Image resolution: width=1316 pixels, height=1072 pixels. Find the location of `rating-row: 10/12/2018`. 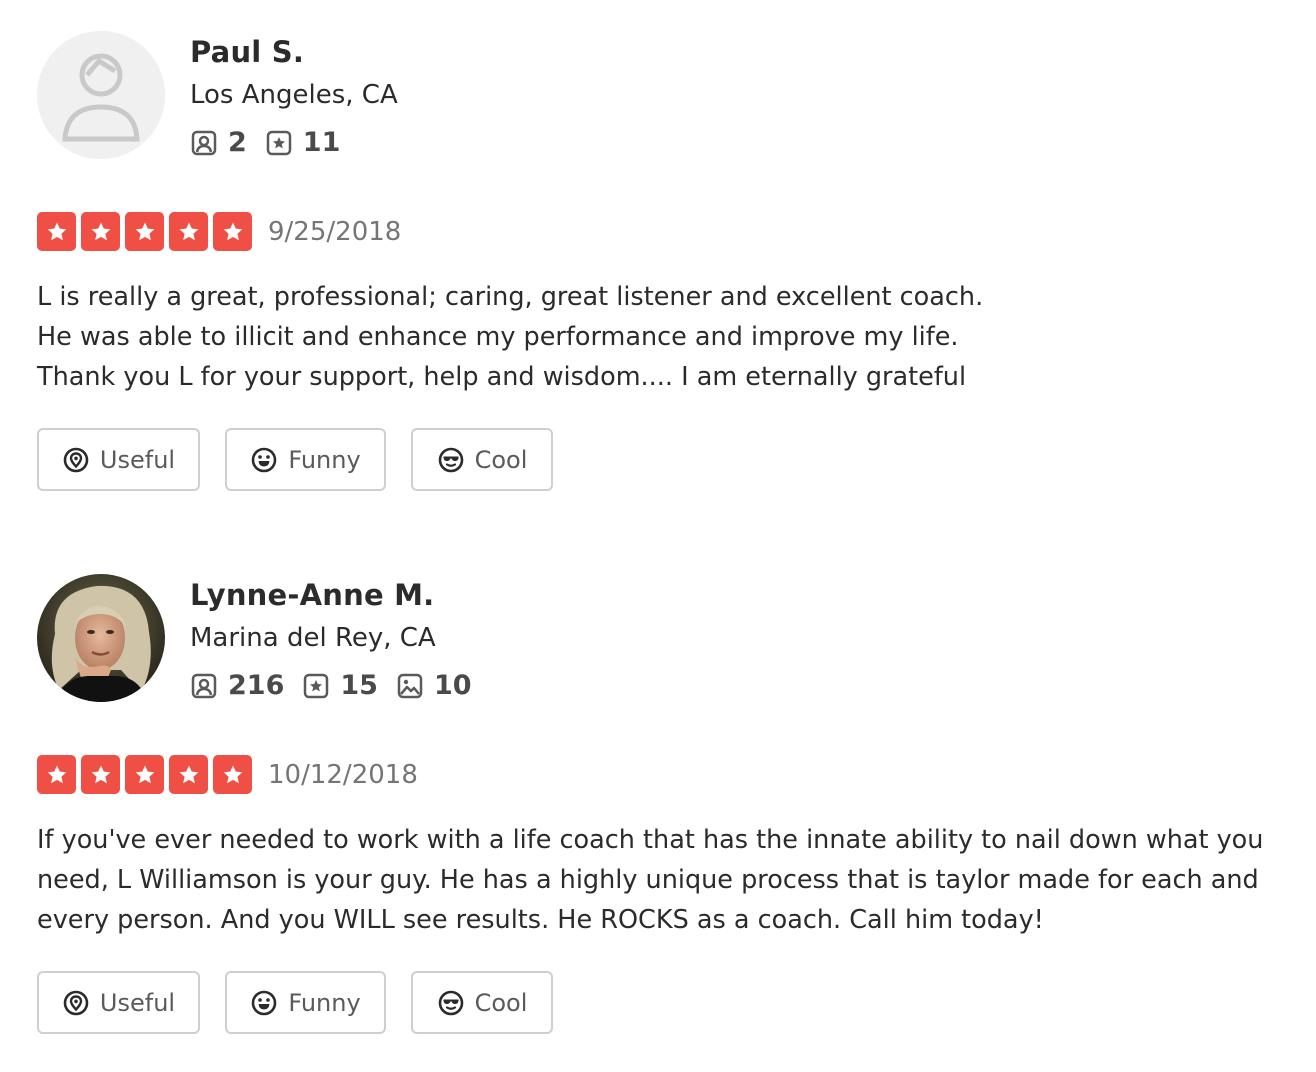

rating-row: 10/12/2018 is located at coordinates (227, 774).